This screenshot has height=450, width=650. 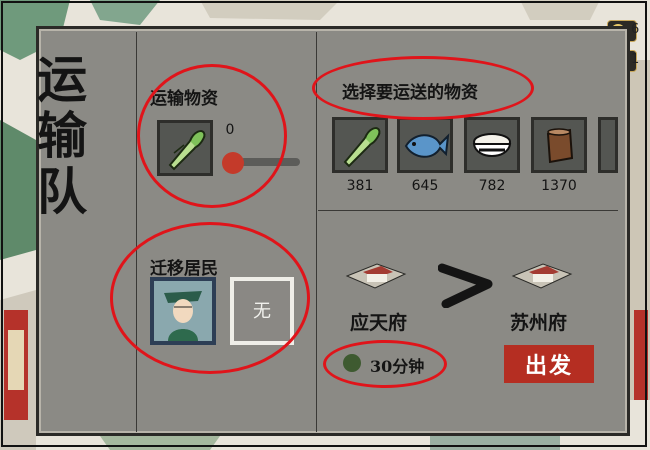 What do you see at coordinates (539, 323) in the screenshot?
I see `destination-city-label: 苏州府` at bounding box center [539, 323].